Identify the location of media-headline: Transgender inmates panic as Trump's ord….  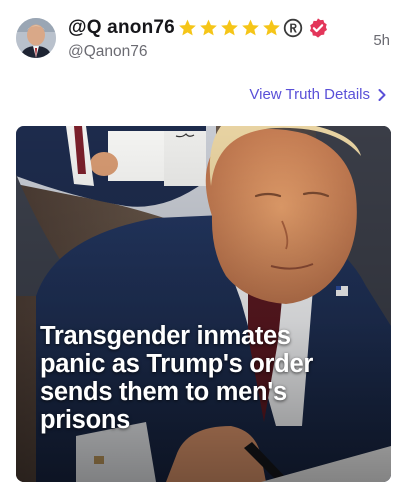
(176, 378).